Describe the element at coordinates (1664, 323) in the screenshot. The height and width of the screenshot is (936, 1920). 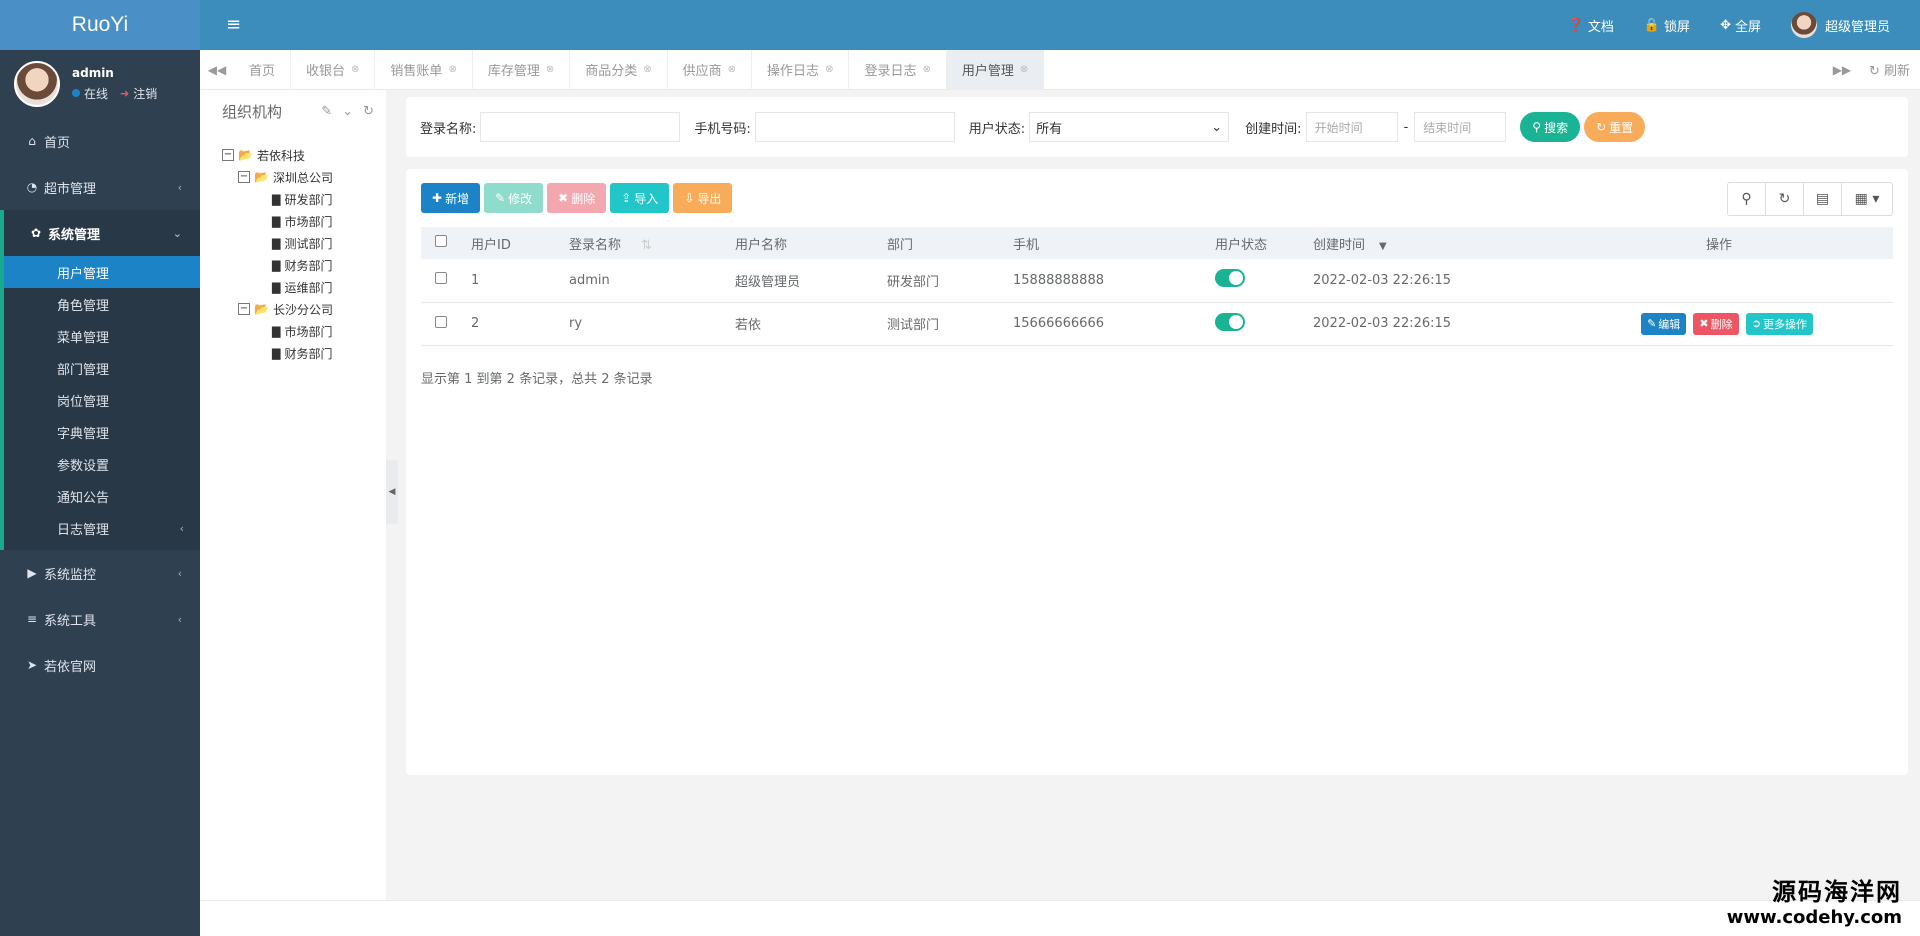
I see `row-edit-button: ✎ 编辑` at that location.